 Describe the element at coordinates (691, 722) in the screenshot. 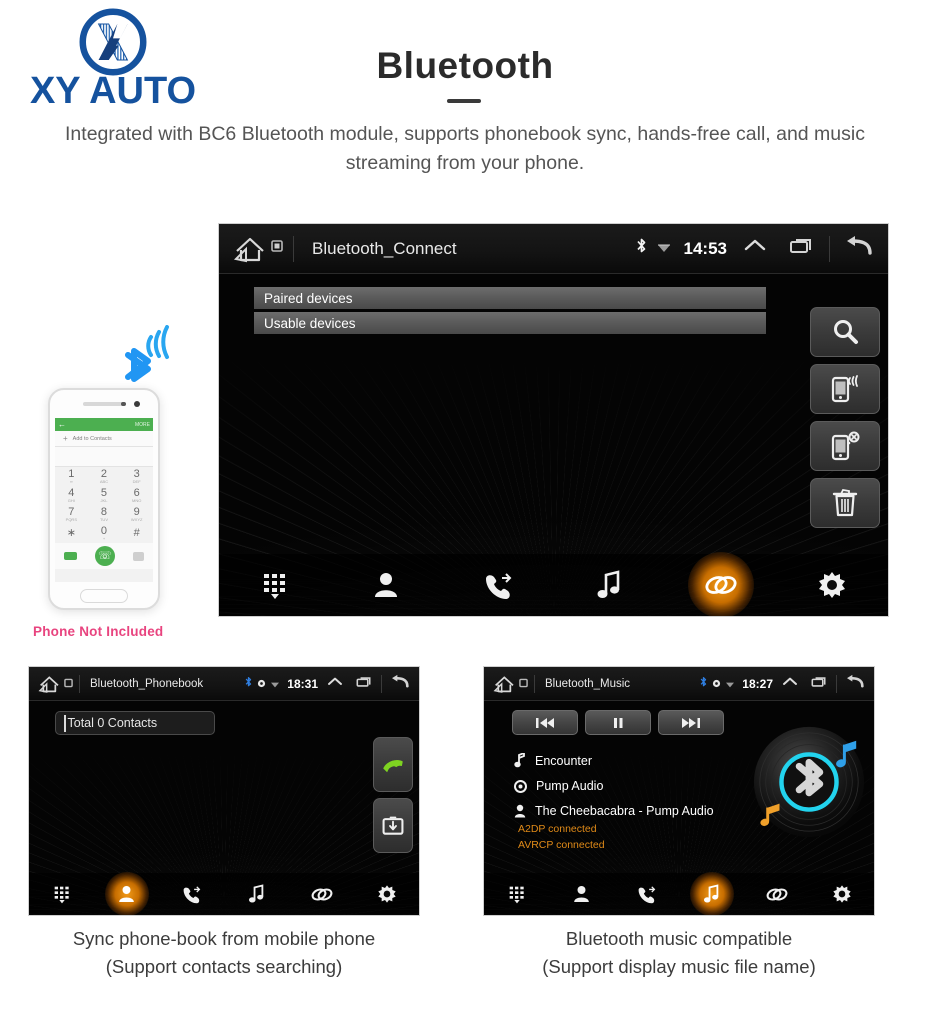

I see `next-button` at that location.